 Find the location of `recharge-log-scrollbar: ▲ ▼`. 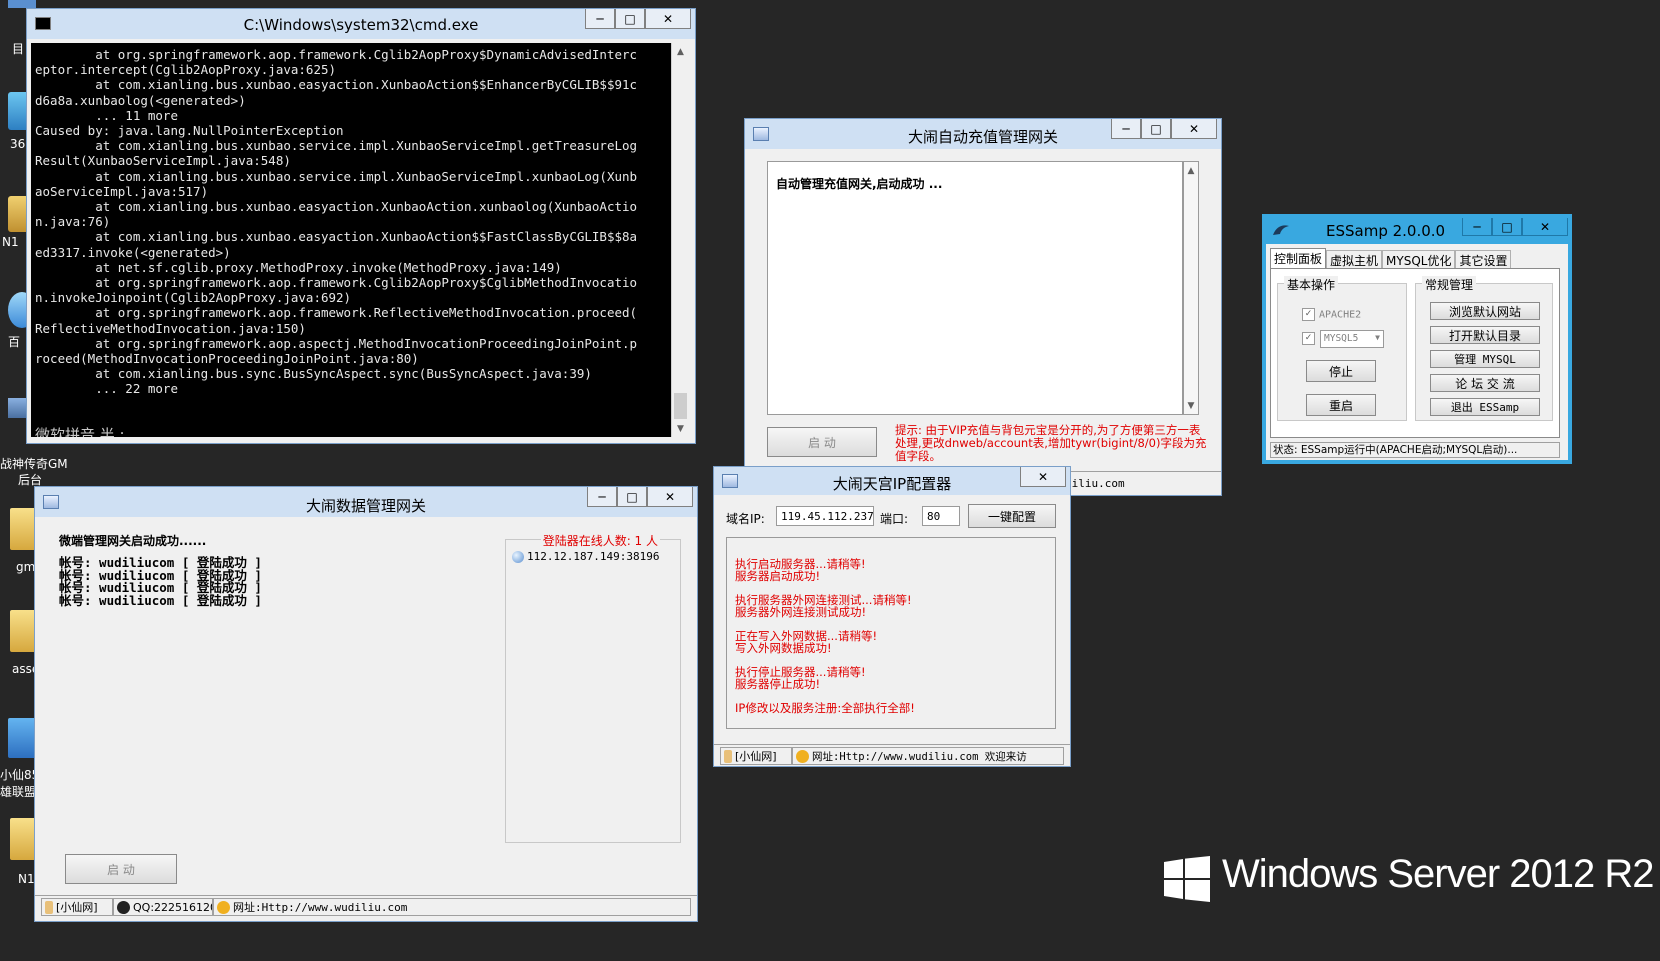

recharge-log-scrollbar: ▲ ▼ is located at coordinates (1191, 288).